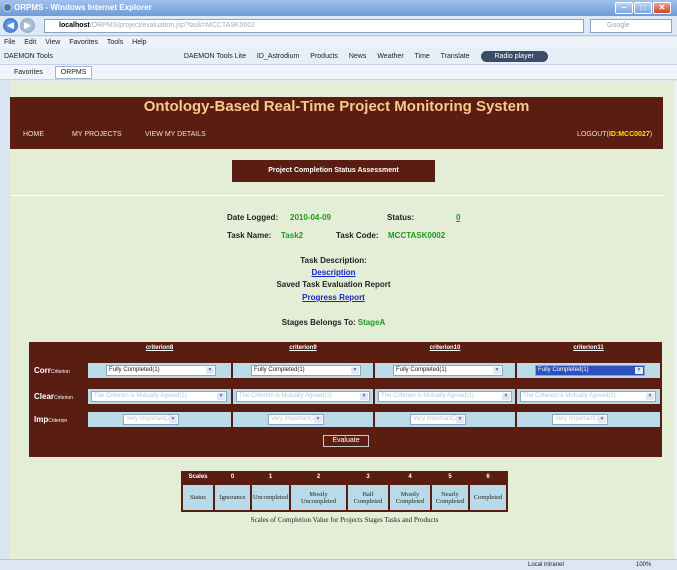 The width and height of the screenshot is (677, 570). Describe the element at coordinates (333, 284) in the screenshot. I see `saved-report-label: Saved Task Evaluation Report` at that location.